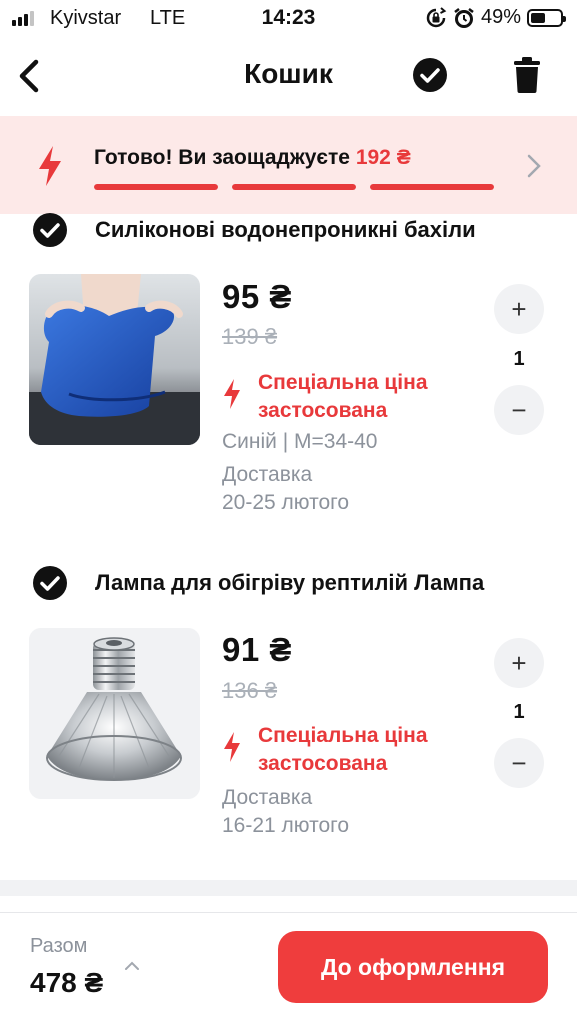 The height and width of the screenshot is (1024, 577). I want to click on savings-message: Готово! Ви заощаджуєте, so click(222, 157).